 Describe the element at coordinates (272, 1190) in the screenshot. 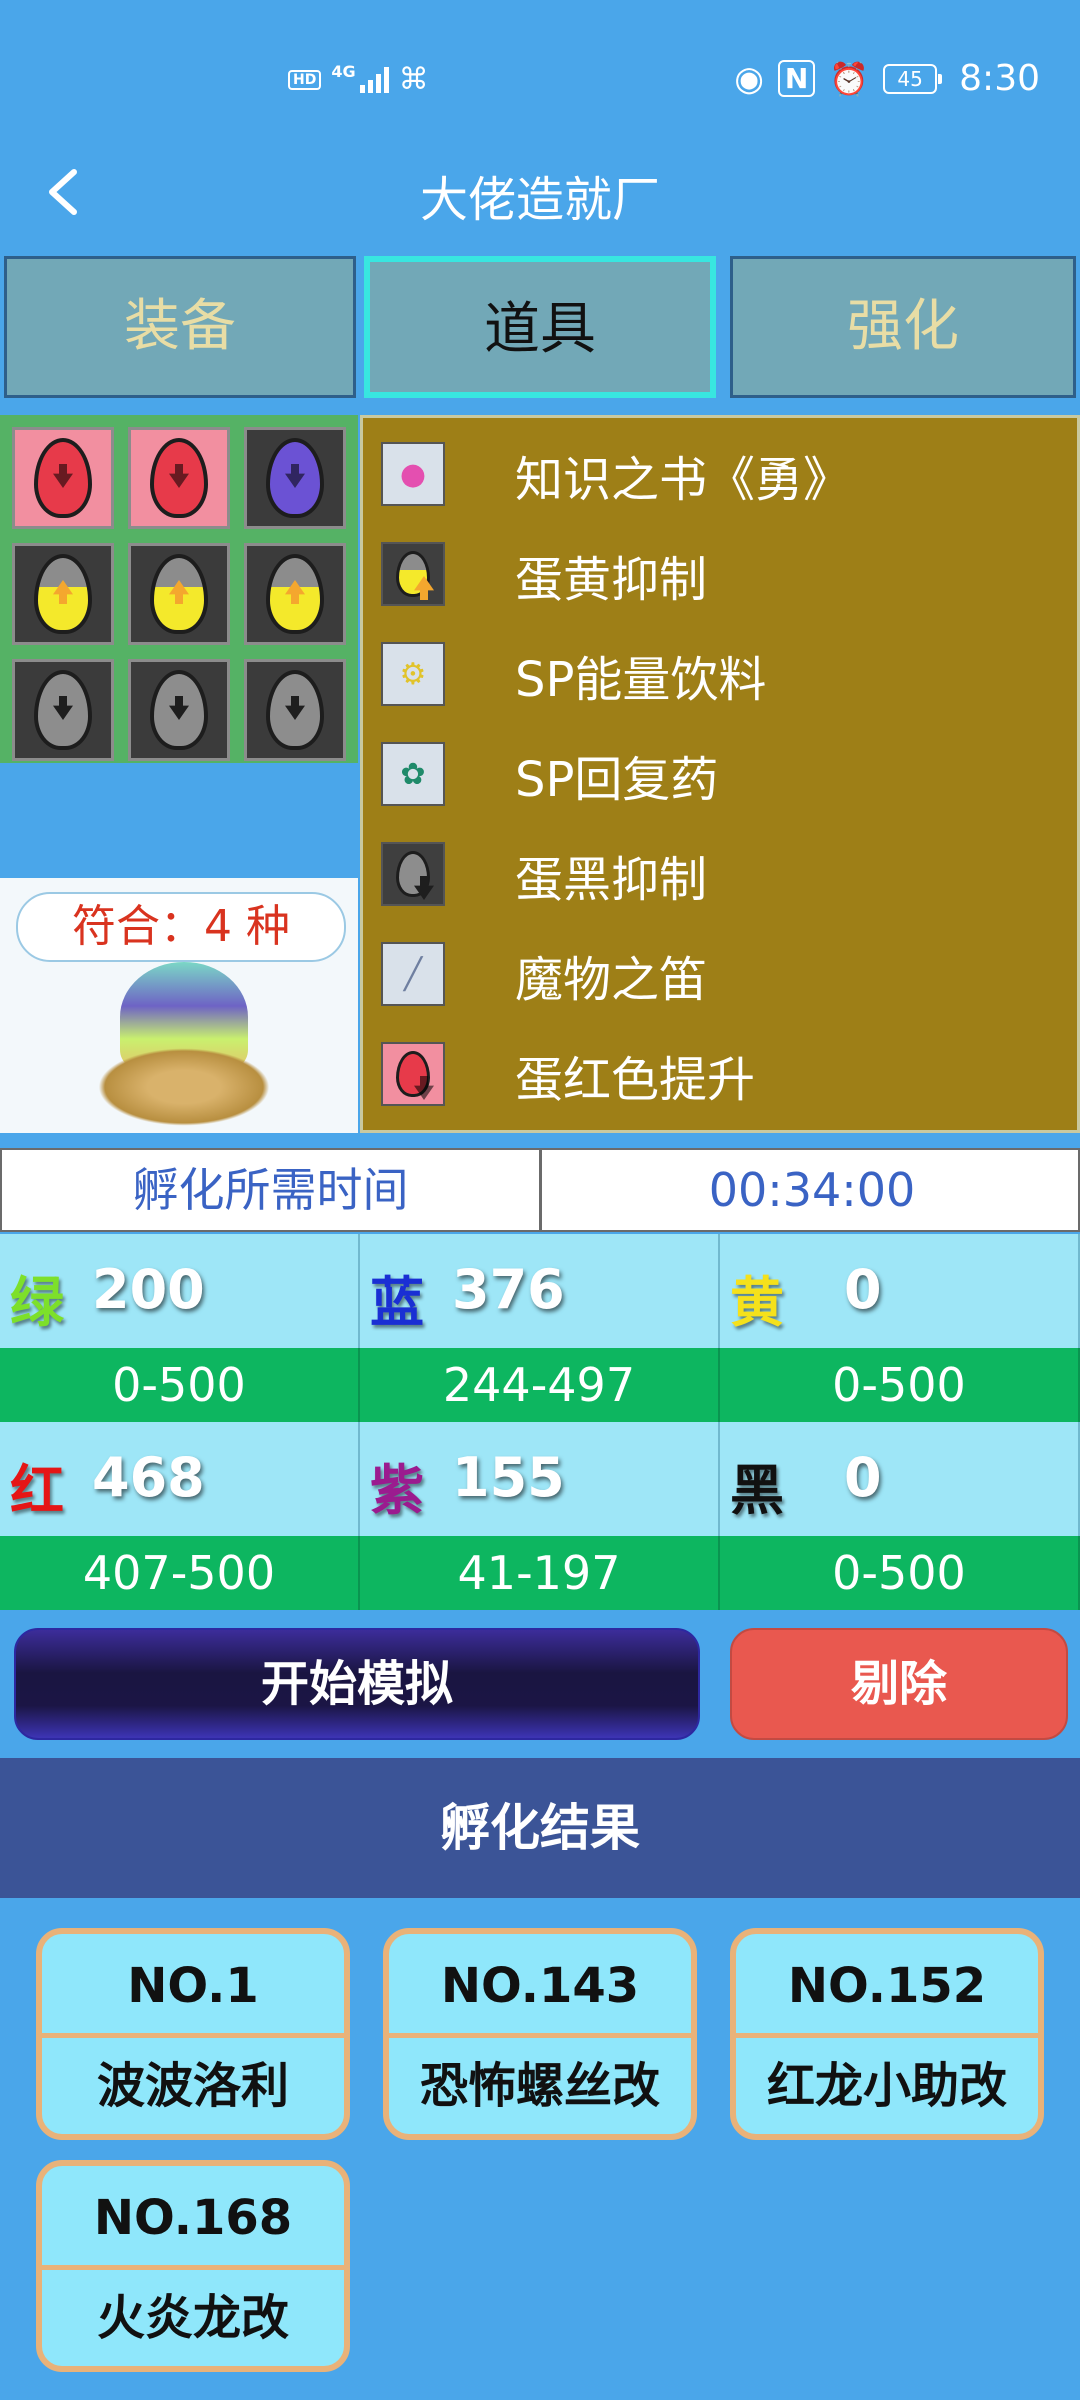

I see `hatch-time-label: 孵化所需时间` at that location.